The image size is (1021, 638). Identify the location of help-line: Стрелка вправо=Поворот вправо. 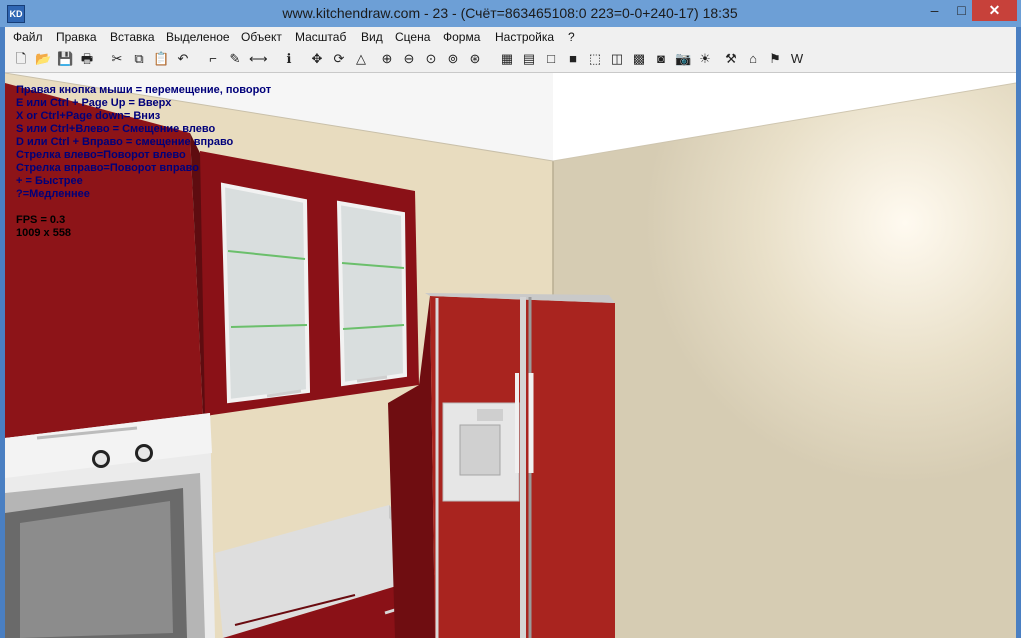
(107, 168).